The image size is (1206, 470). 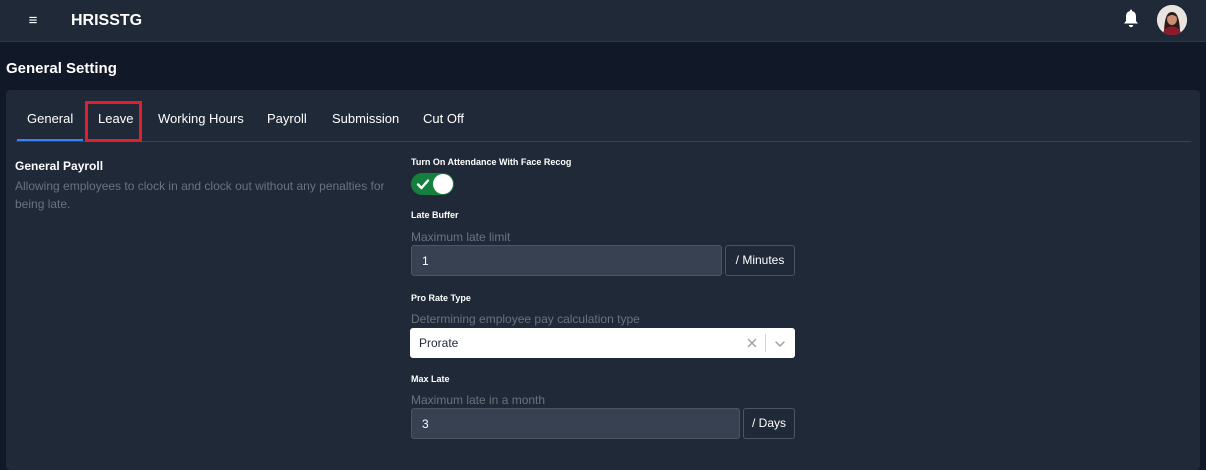 I want to click on app-title: HRISSTG, so click(x=107, y=20).